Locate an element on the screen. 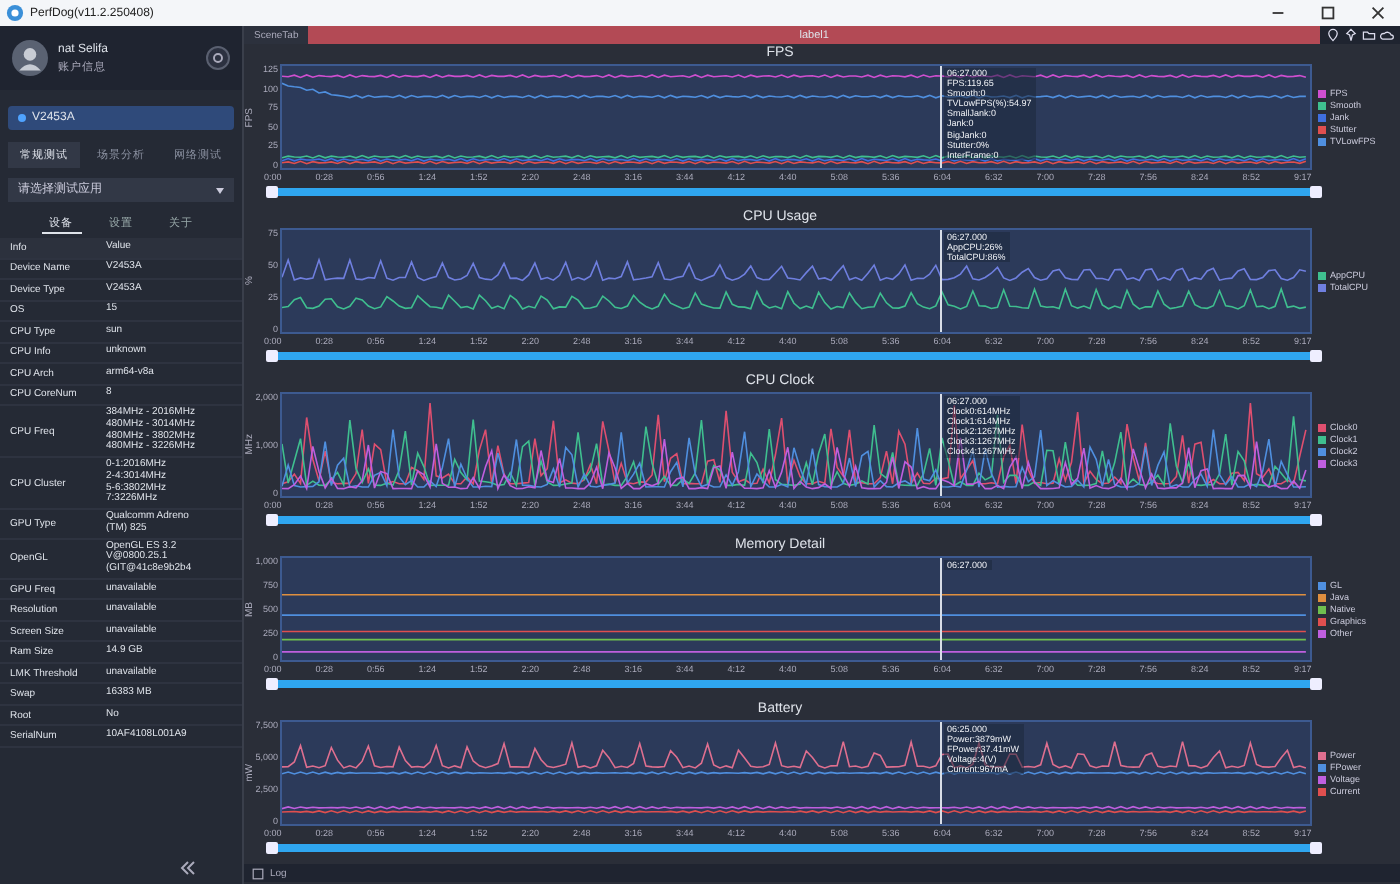 Image resolution: width=1400 pixels, height=884 pixels. maximize-icon is located at coordinates (1328, 13).